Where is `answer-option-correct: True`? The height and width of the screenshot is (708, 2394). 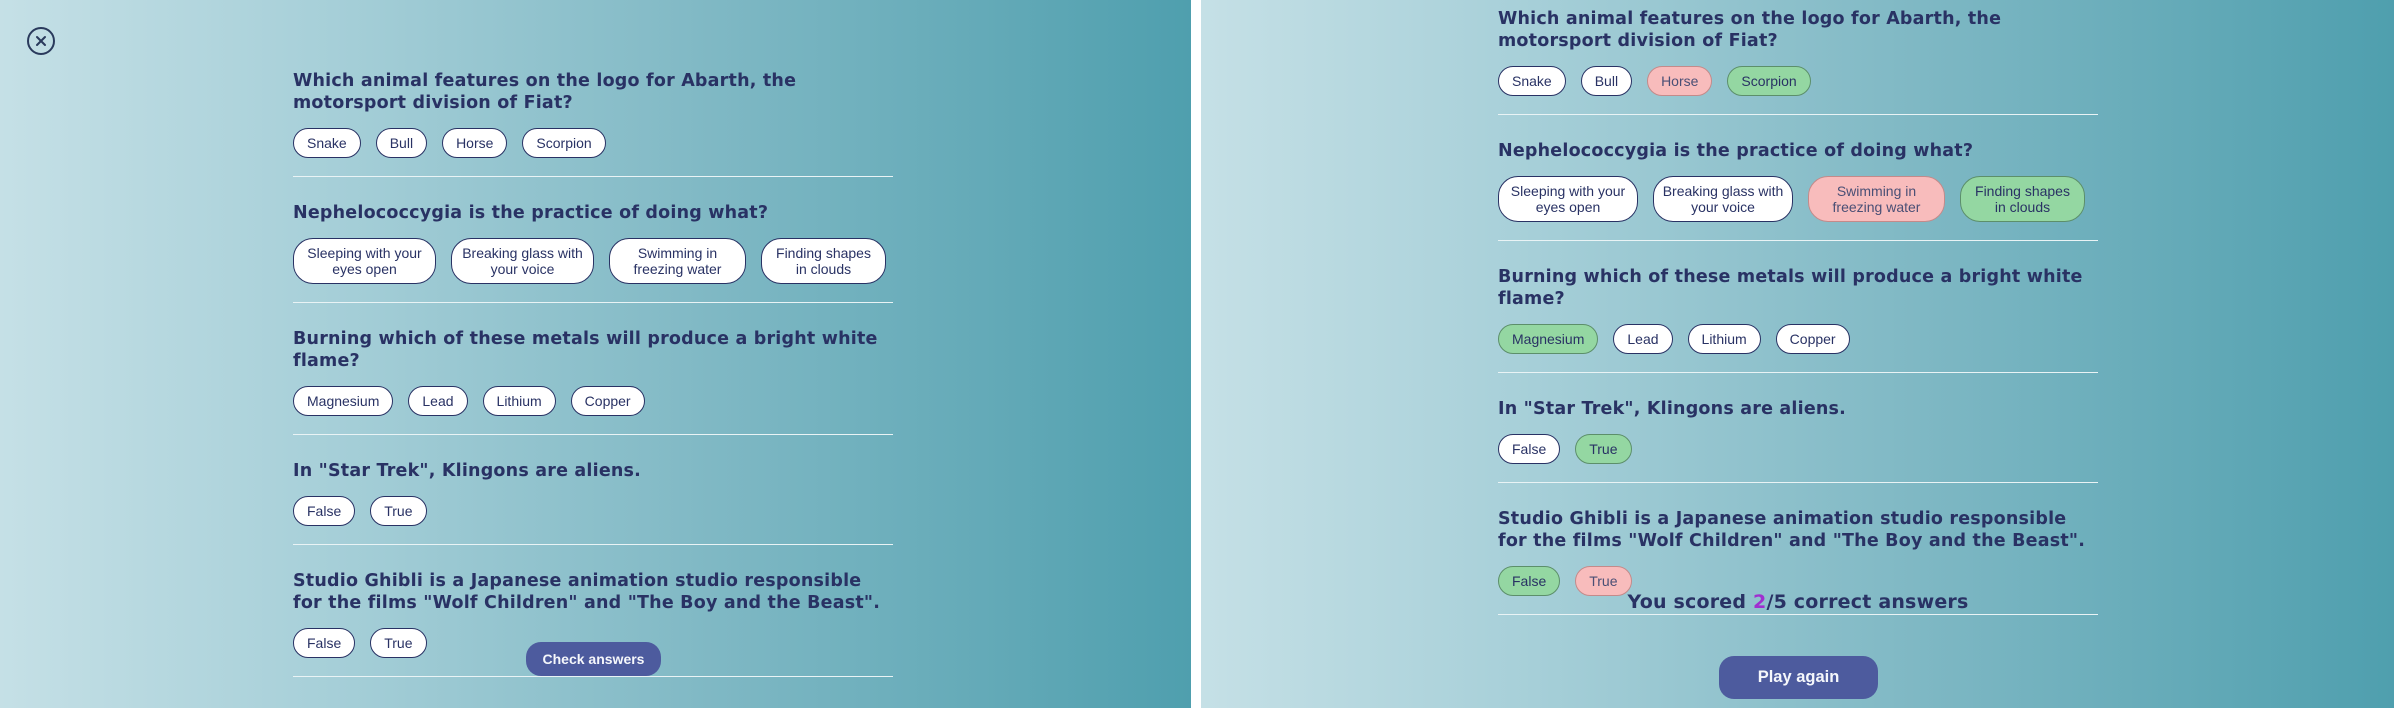
answer-option-correct: True is located at coordinates (1603, 449).